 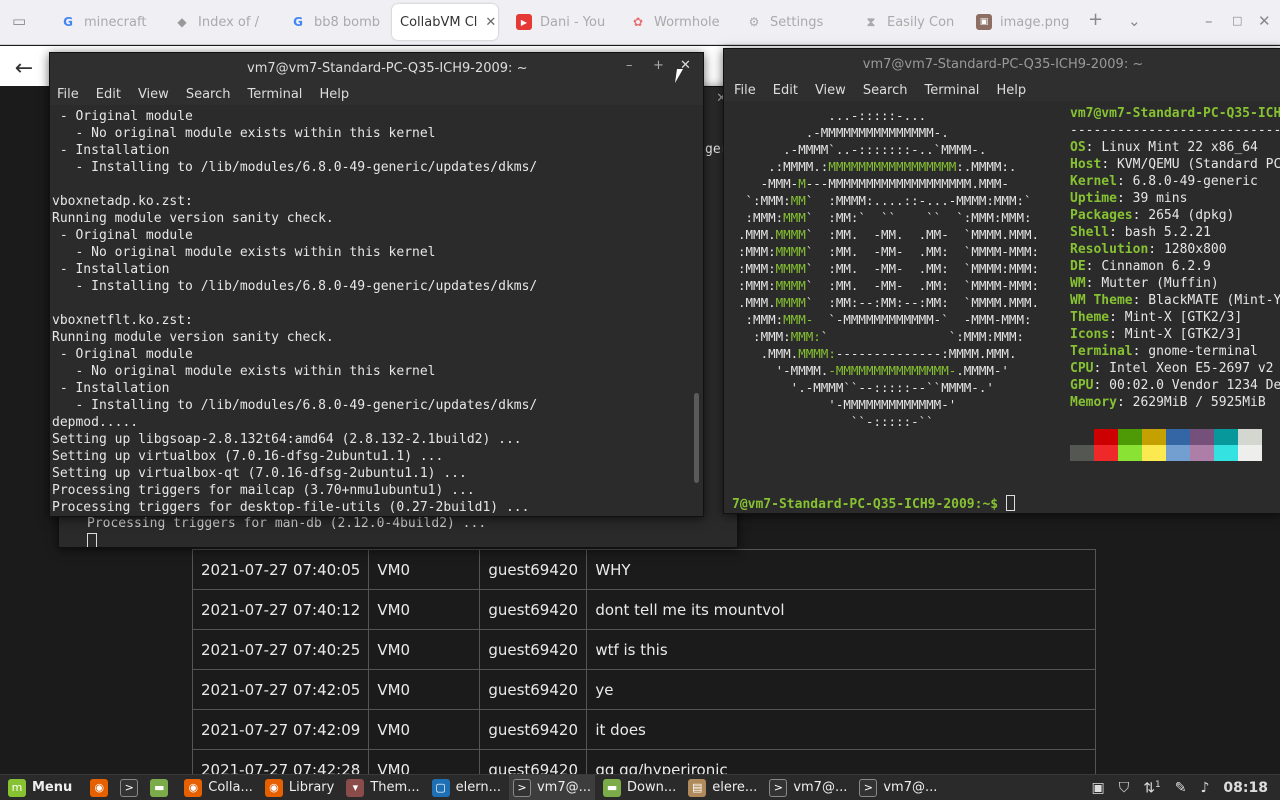 I want to click on info-value: Mutter (Muffin), so click(x=1160, y=283).